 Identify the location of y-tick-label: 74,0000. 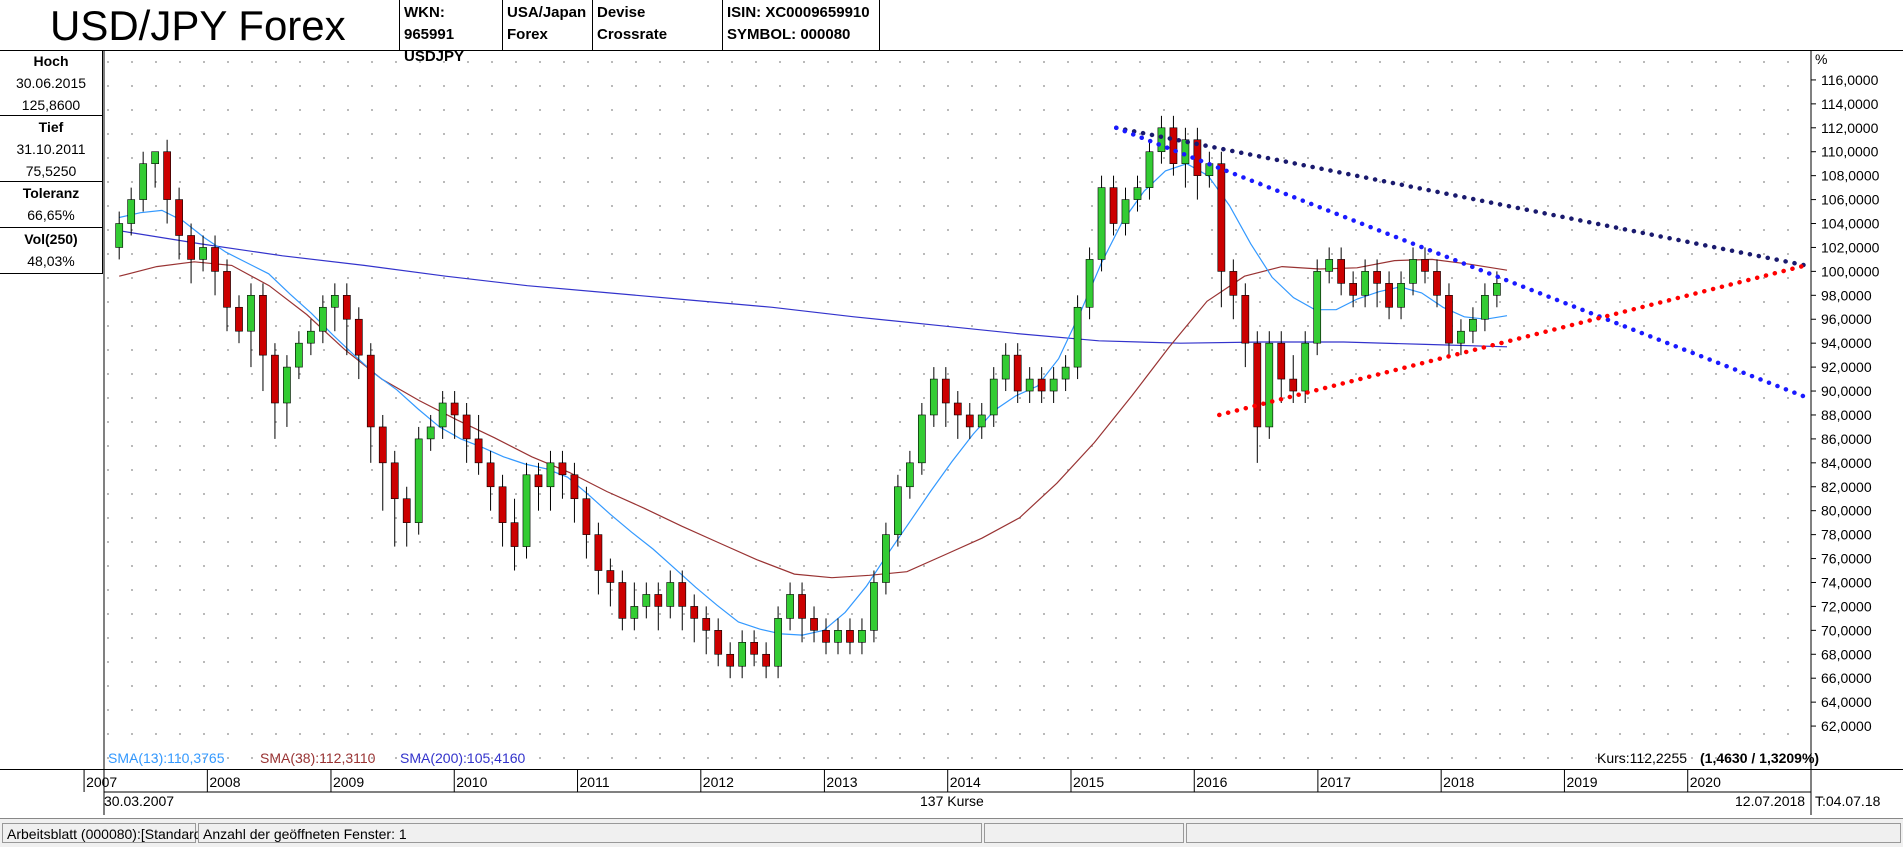
(1846, 582).